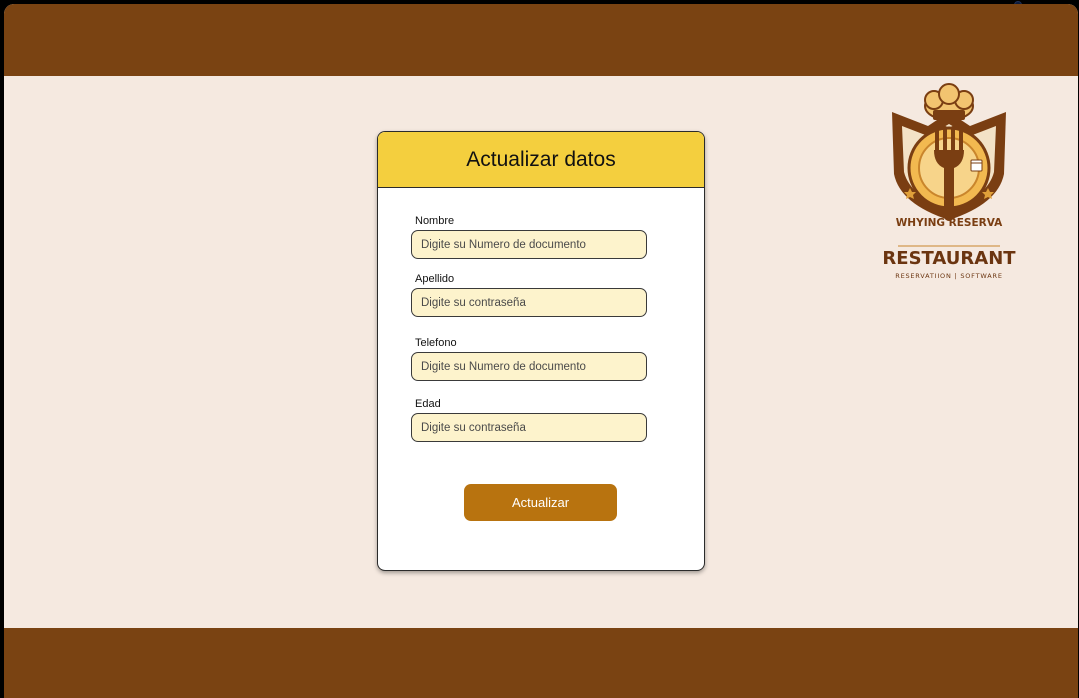 This screenshot has height=698, width=1079. What do you see at coordinates (949, 258) in the screenshot?
I see `logo-name: RESTAURANT` at bounding box center [949, 258].